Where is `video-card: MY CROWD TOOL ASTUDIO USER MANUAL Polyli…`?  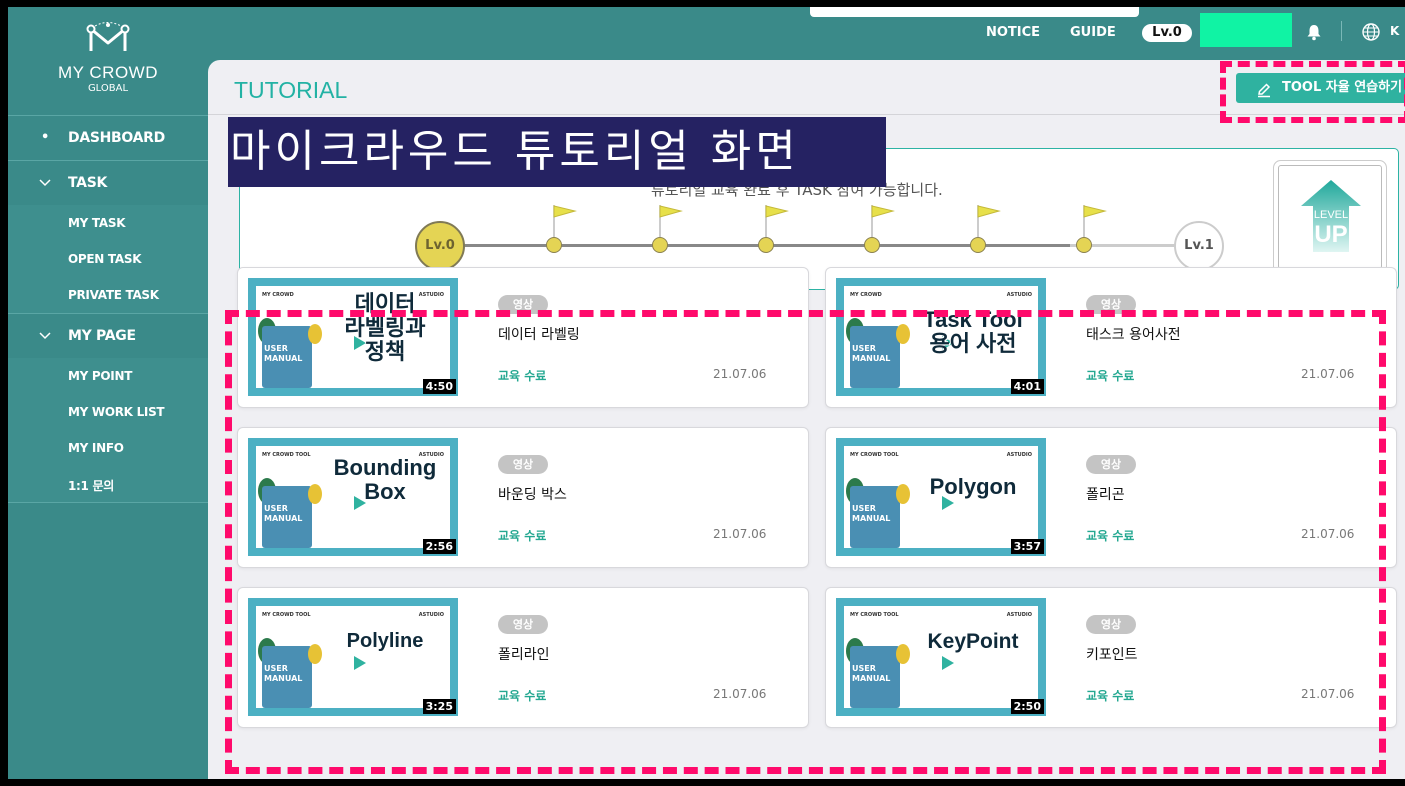 video-card: MY CROWD TOOL ASTUDIO USER MANUAL Polyli… is located at coordinates (523, 657).